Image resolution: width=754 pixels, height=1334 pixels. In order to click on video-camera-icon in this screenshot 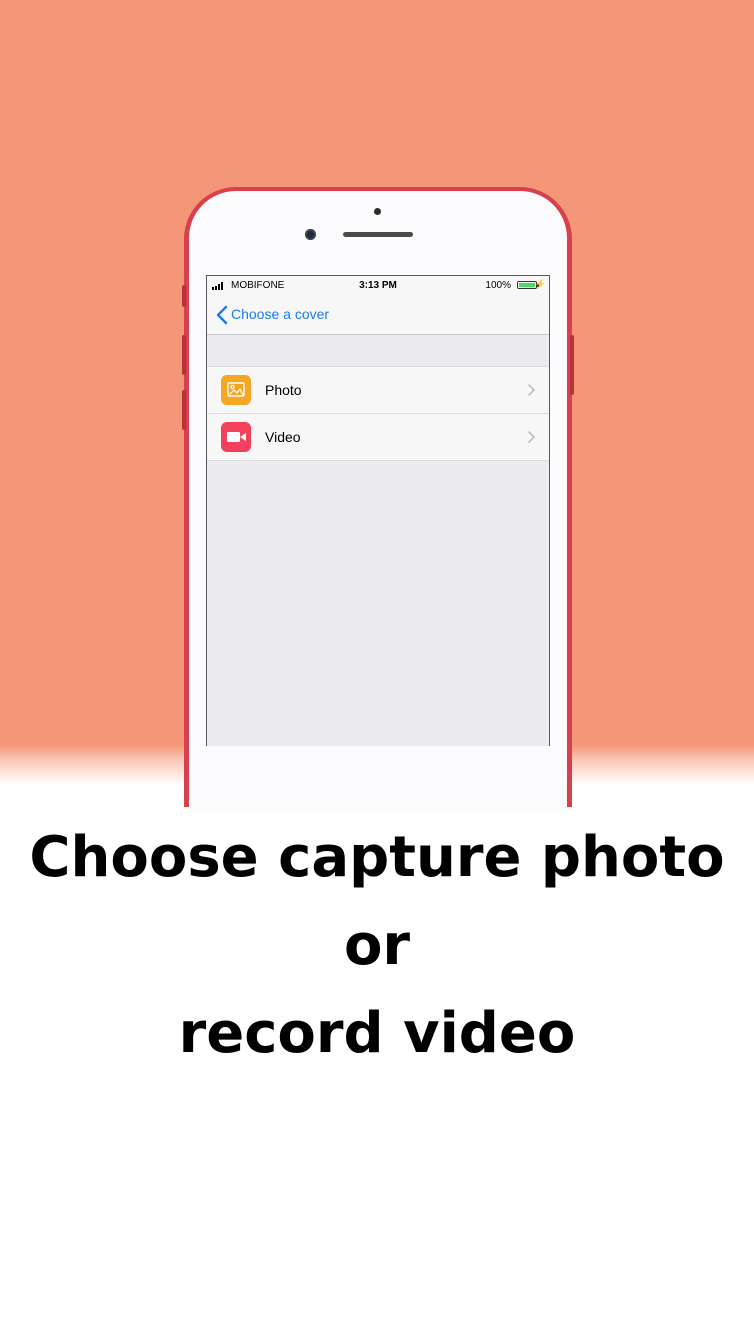, I will do `click(236, 437)`.